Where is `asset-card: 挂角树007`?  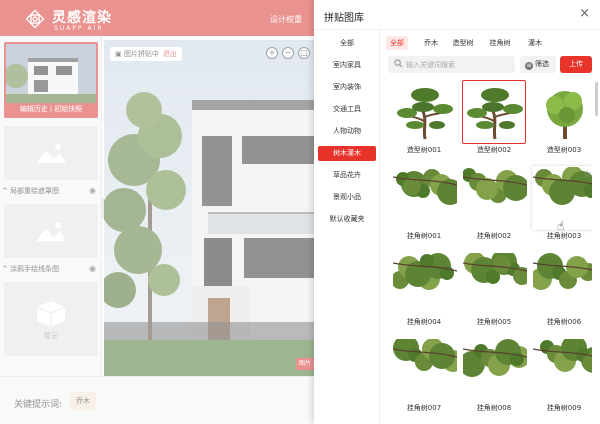
asset-card: 挂角树007 is located at coordinates (428, 376).